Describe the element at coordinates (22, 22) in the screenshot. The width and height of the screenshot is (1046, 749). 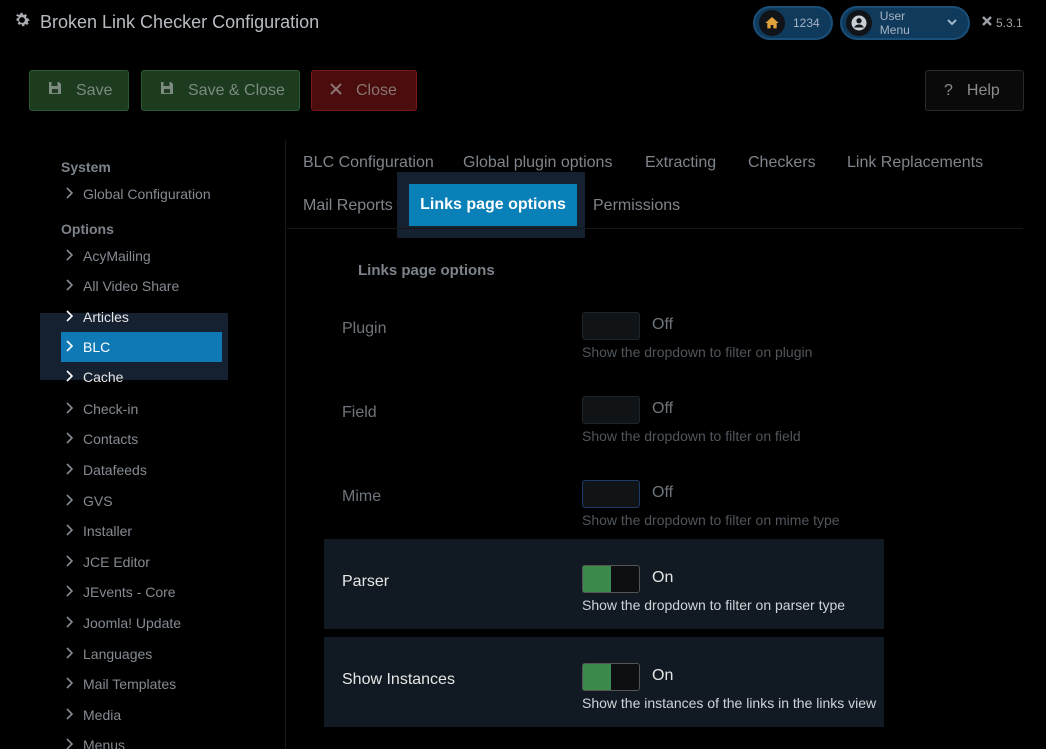
I see `gear-icon` at that location.